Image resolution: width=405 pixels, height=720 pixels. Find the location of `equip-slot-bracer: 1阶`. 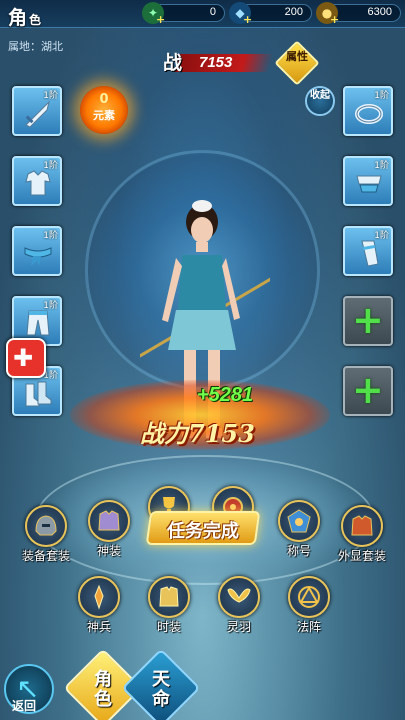

equip-slot-bracer: 1阶 is located at coordinates (368, 251).